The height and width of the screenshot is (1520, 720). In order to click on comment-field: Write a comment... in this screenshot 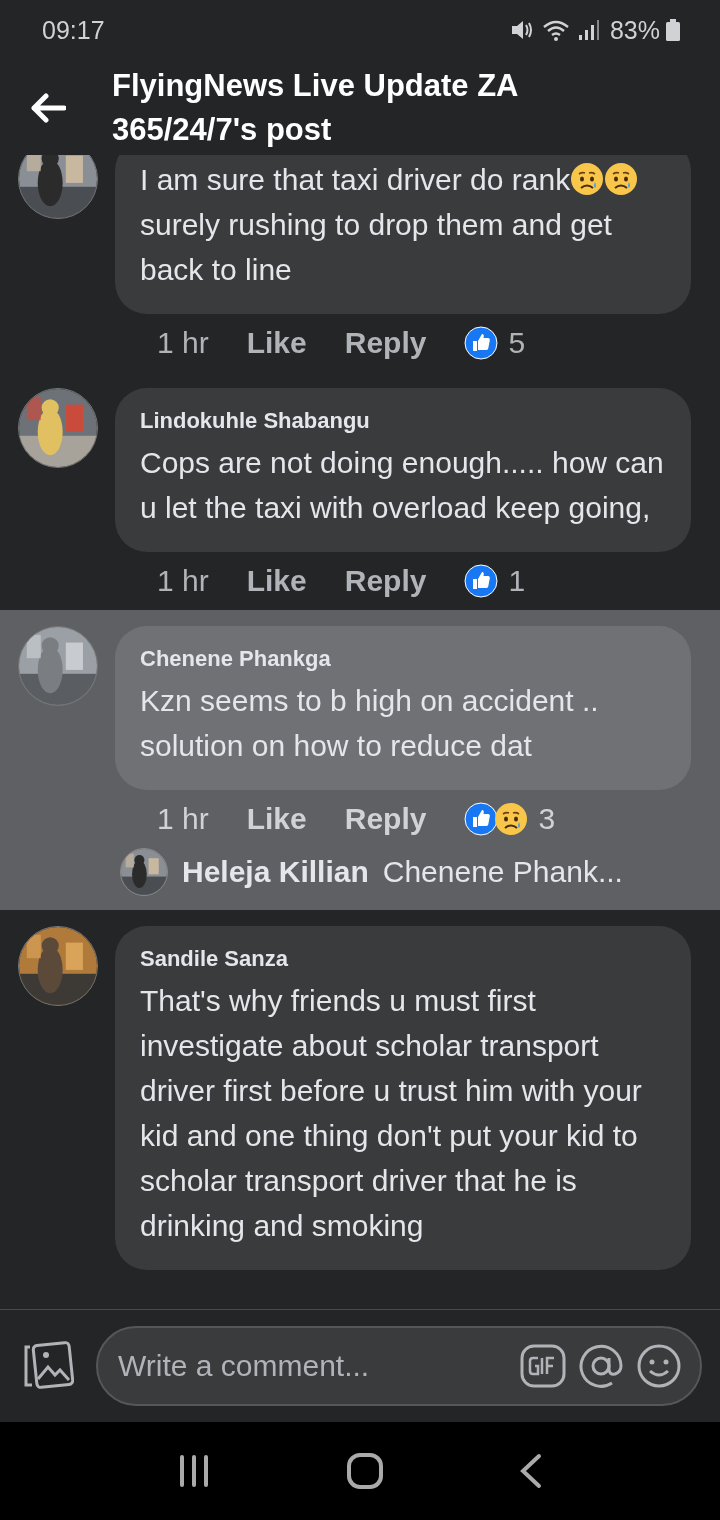, I will do `click(399, 1366)`.